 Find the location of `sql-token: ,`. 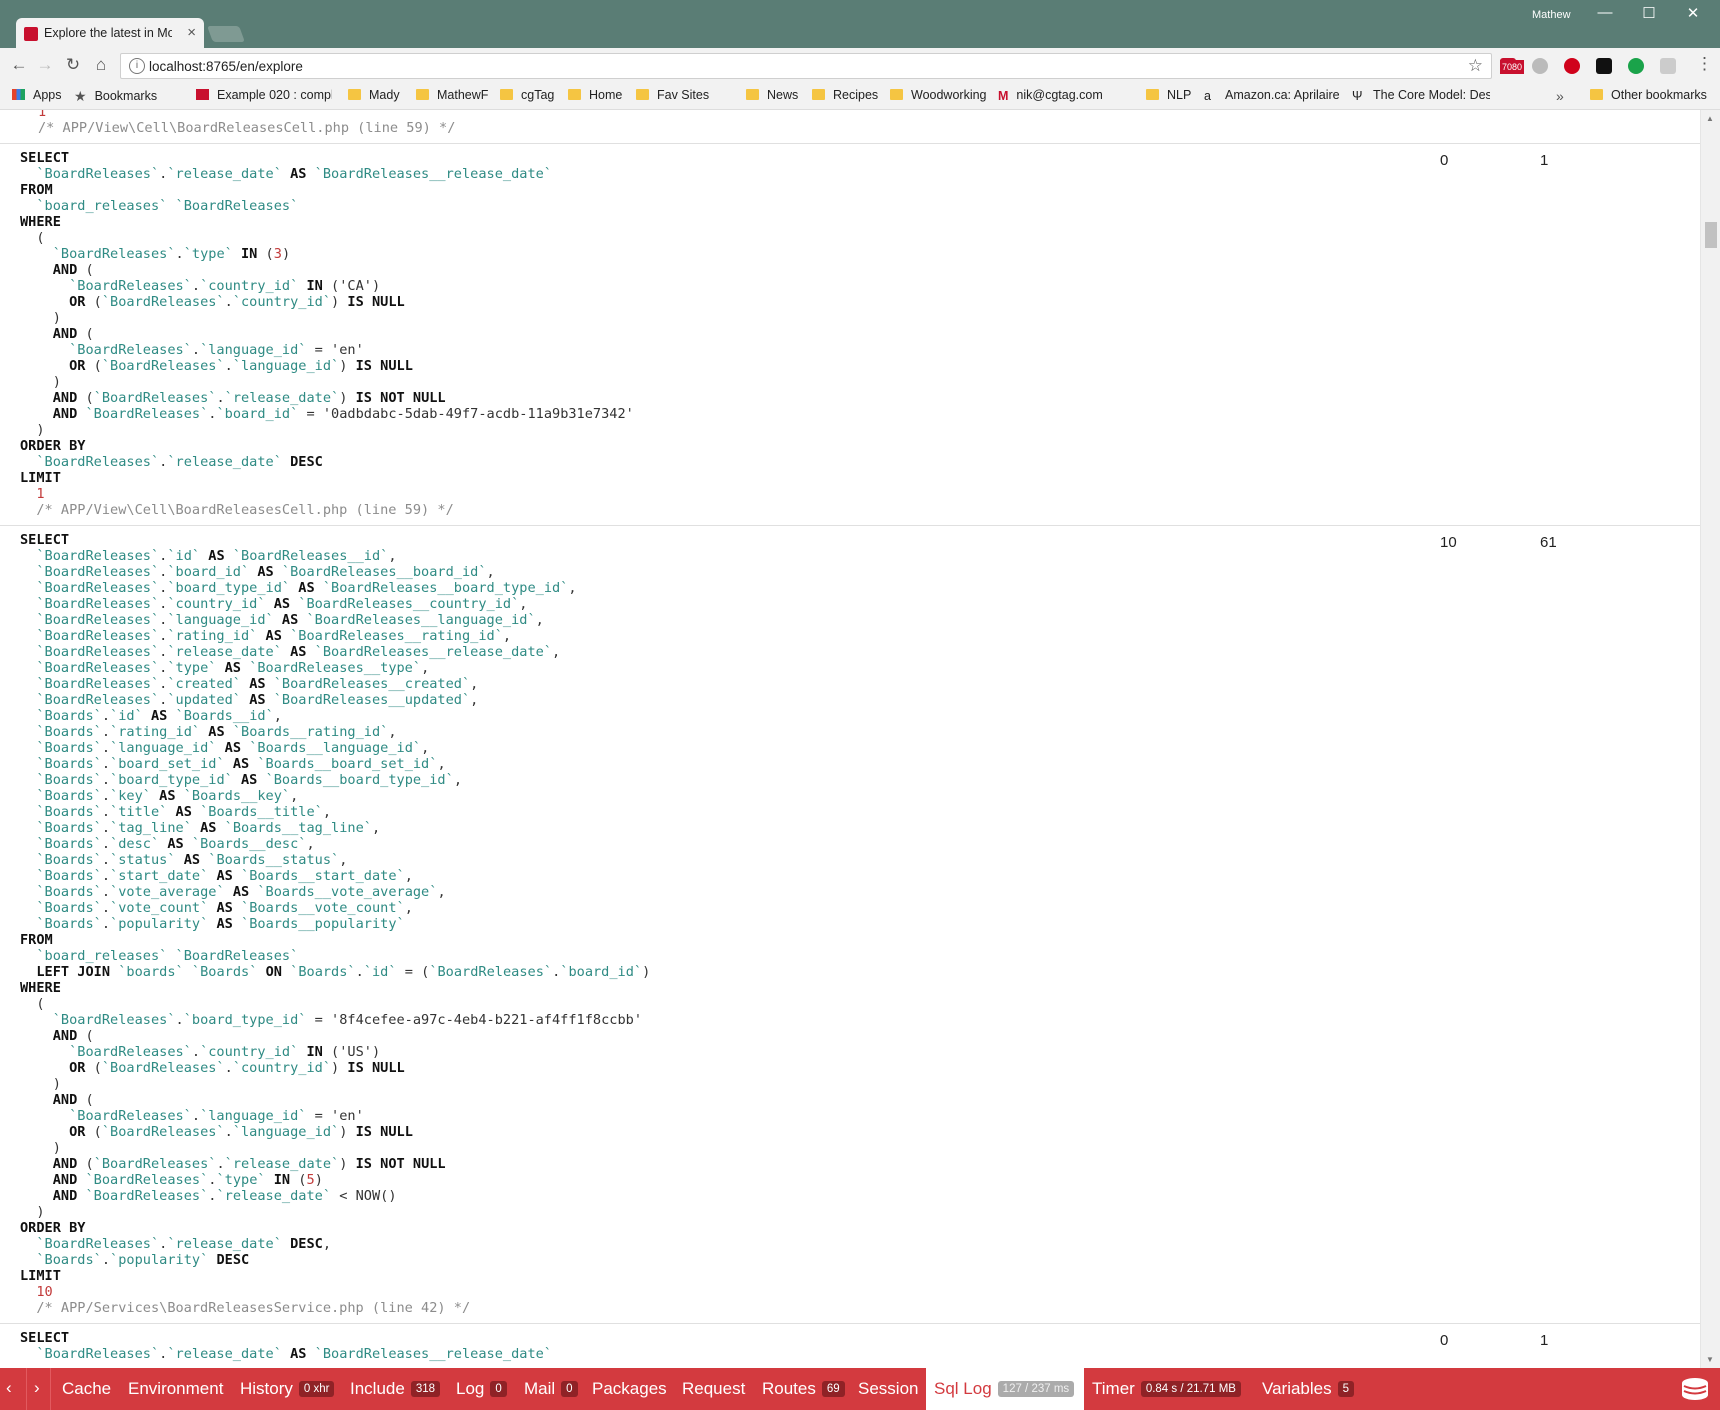

sql-token: , is located at coordinates (392, 556).